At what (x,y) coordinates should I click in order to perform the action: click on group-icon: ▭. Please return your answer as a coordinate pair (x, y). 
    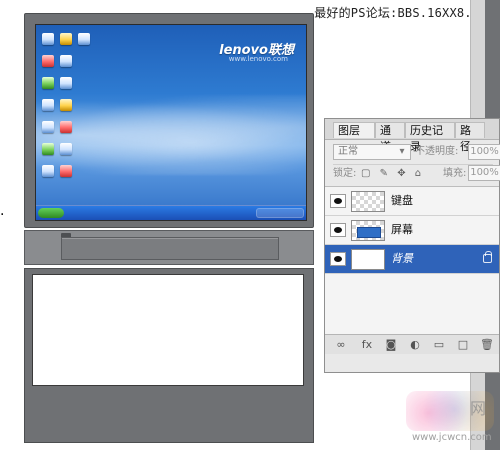
    Looking at the image, I should click on (439, 345).